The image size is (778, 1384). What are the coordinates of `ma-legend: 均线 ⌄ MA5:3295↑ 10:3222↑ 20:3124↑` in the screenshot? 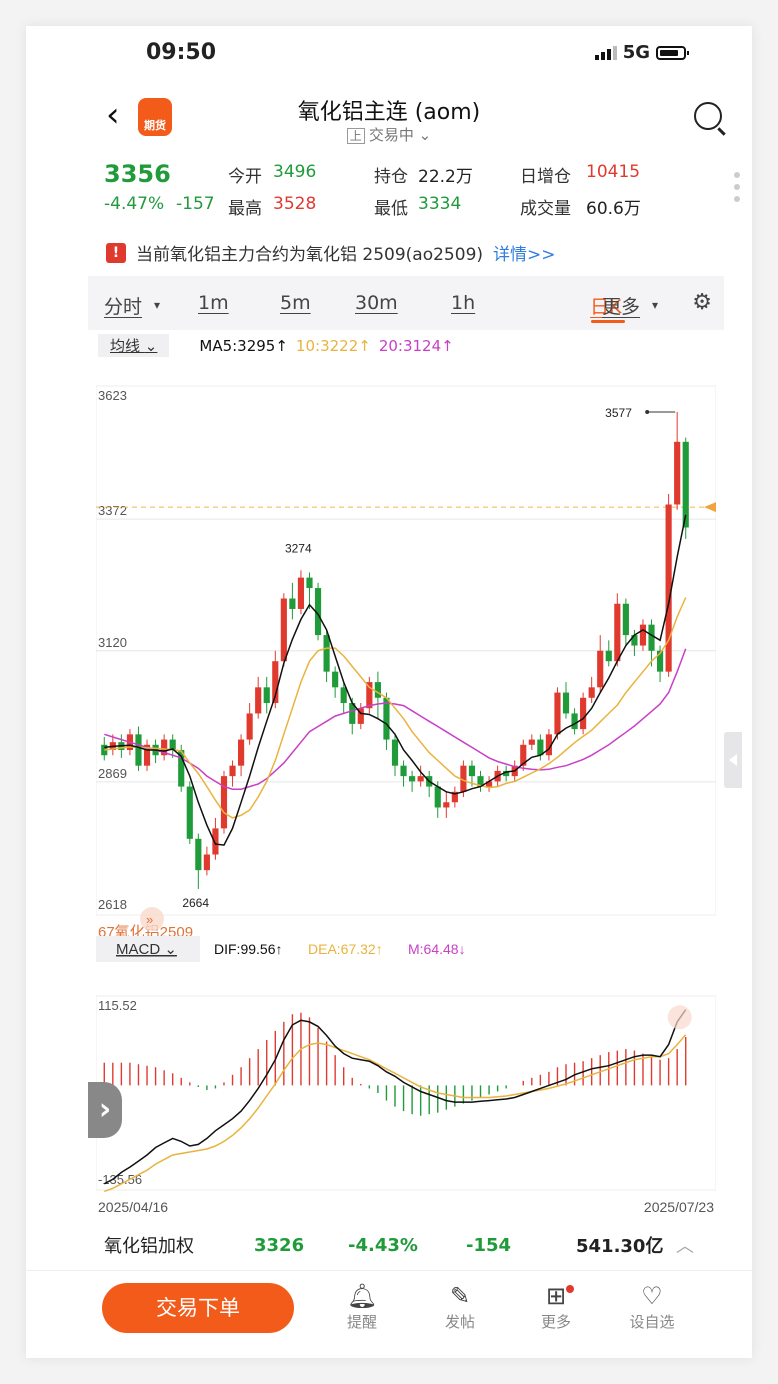 It's located at (276, 345).